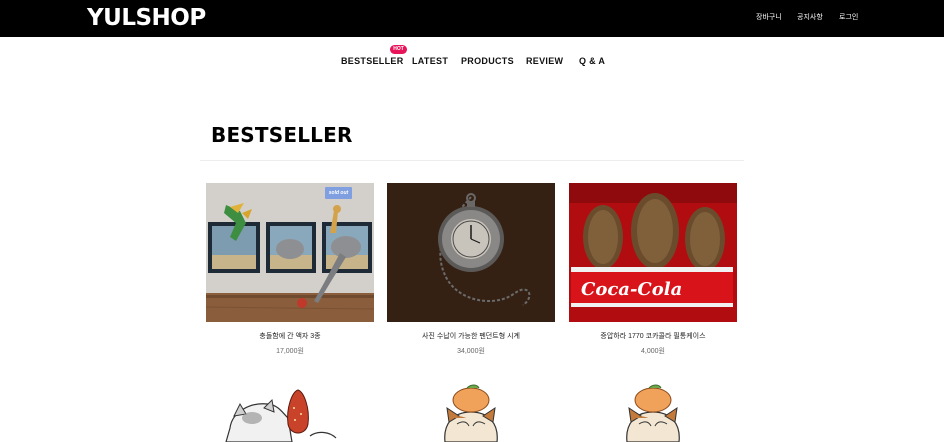 Image resolution: width=944 pixels, height=442 pixels. I want to click on hot-badge: HOT, so click(398, 49).